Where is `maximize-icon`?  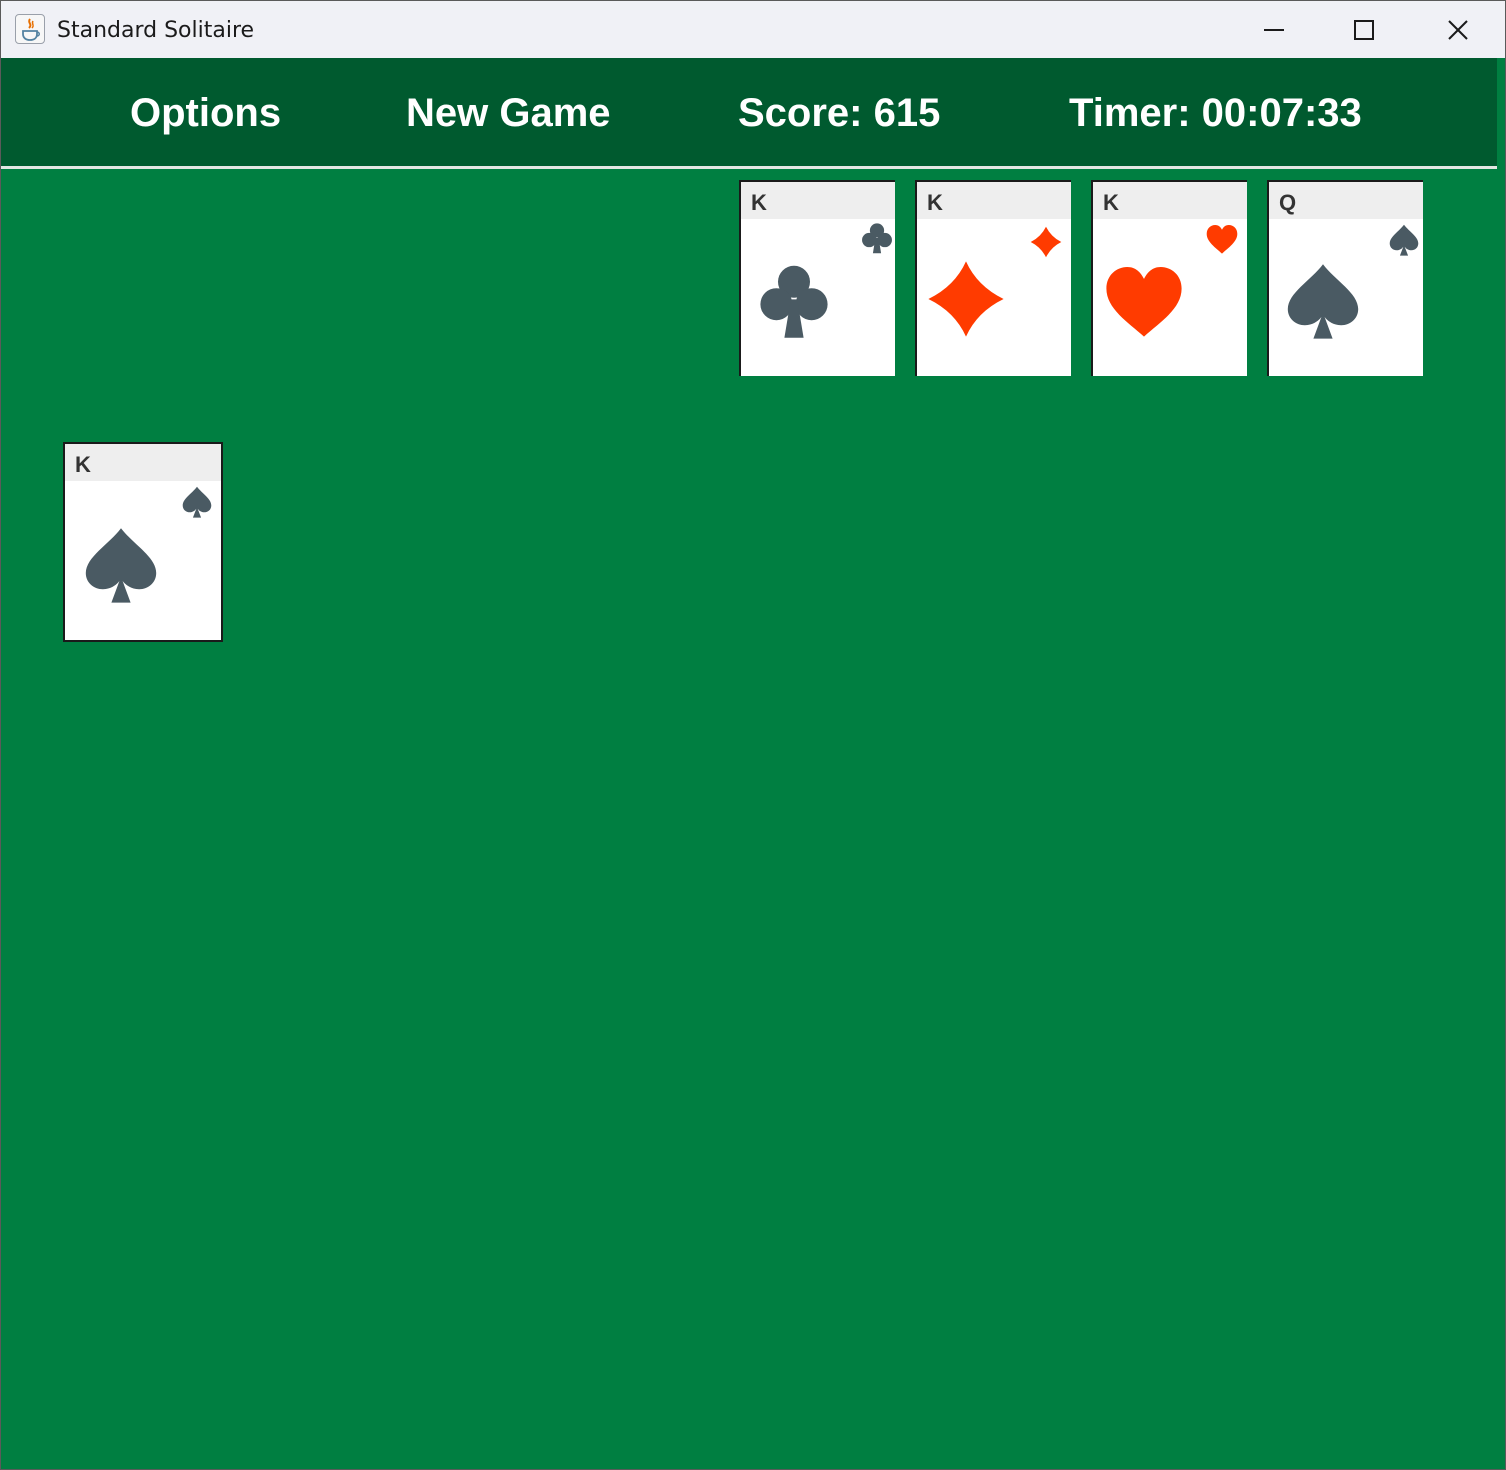
maximize-icon is located at coordinates (1364, 29).